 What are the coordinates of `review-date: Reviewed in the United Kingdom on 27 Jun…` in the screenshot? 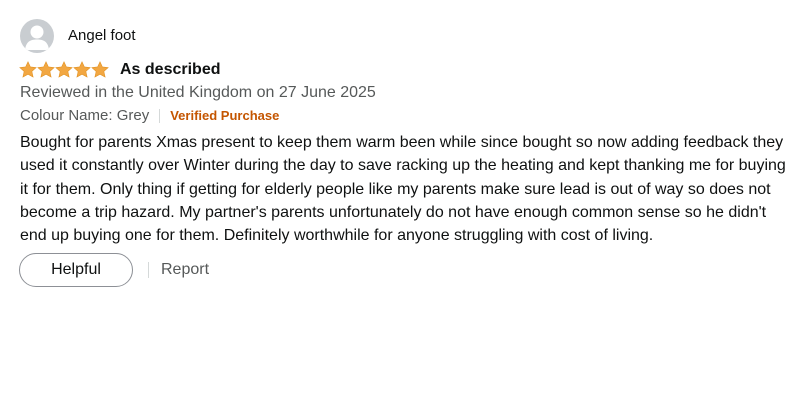 It's located at (198, 92).